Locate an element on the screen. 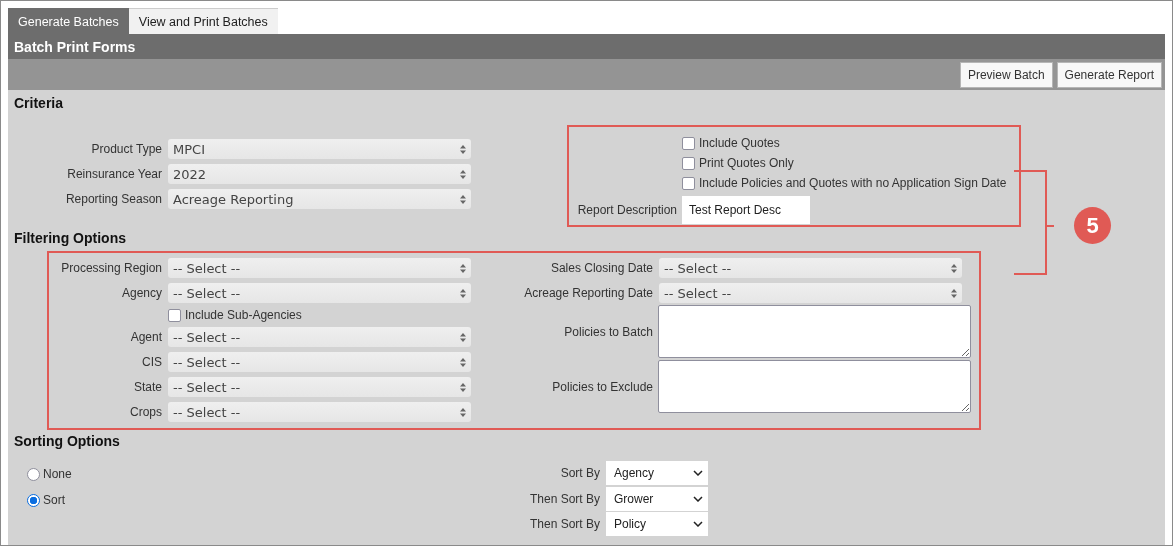  dropdown: Grower is located at coordinates (657, 498).